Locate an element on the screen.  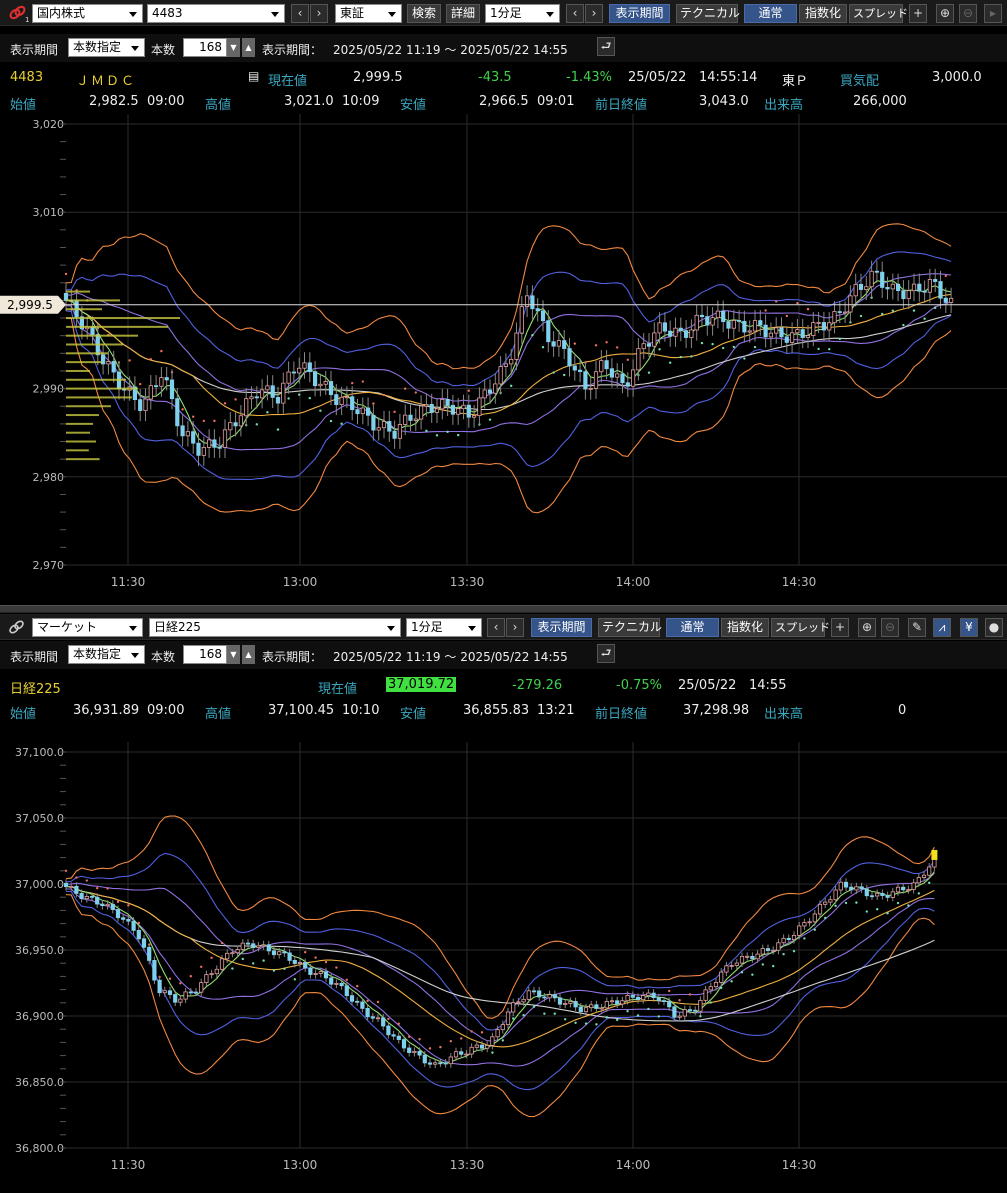
current-price-tag-label: 2,999.5 is located at coordinates (30, 305).